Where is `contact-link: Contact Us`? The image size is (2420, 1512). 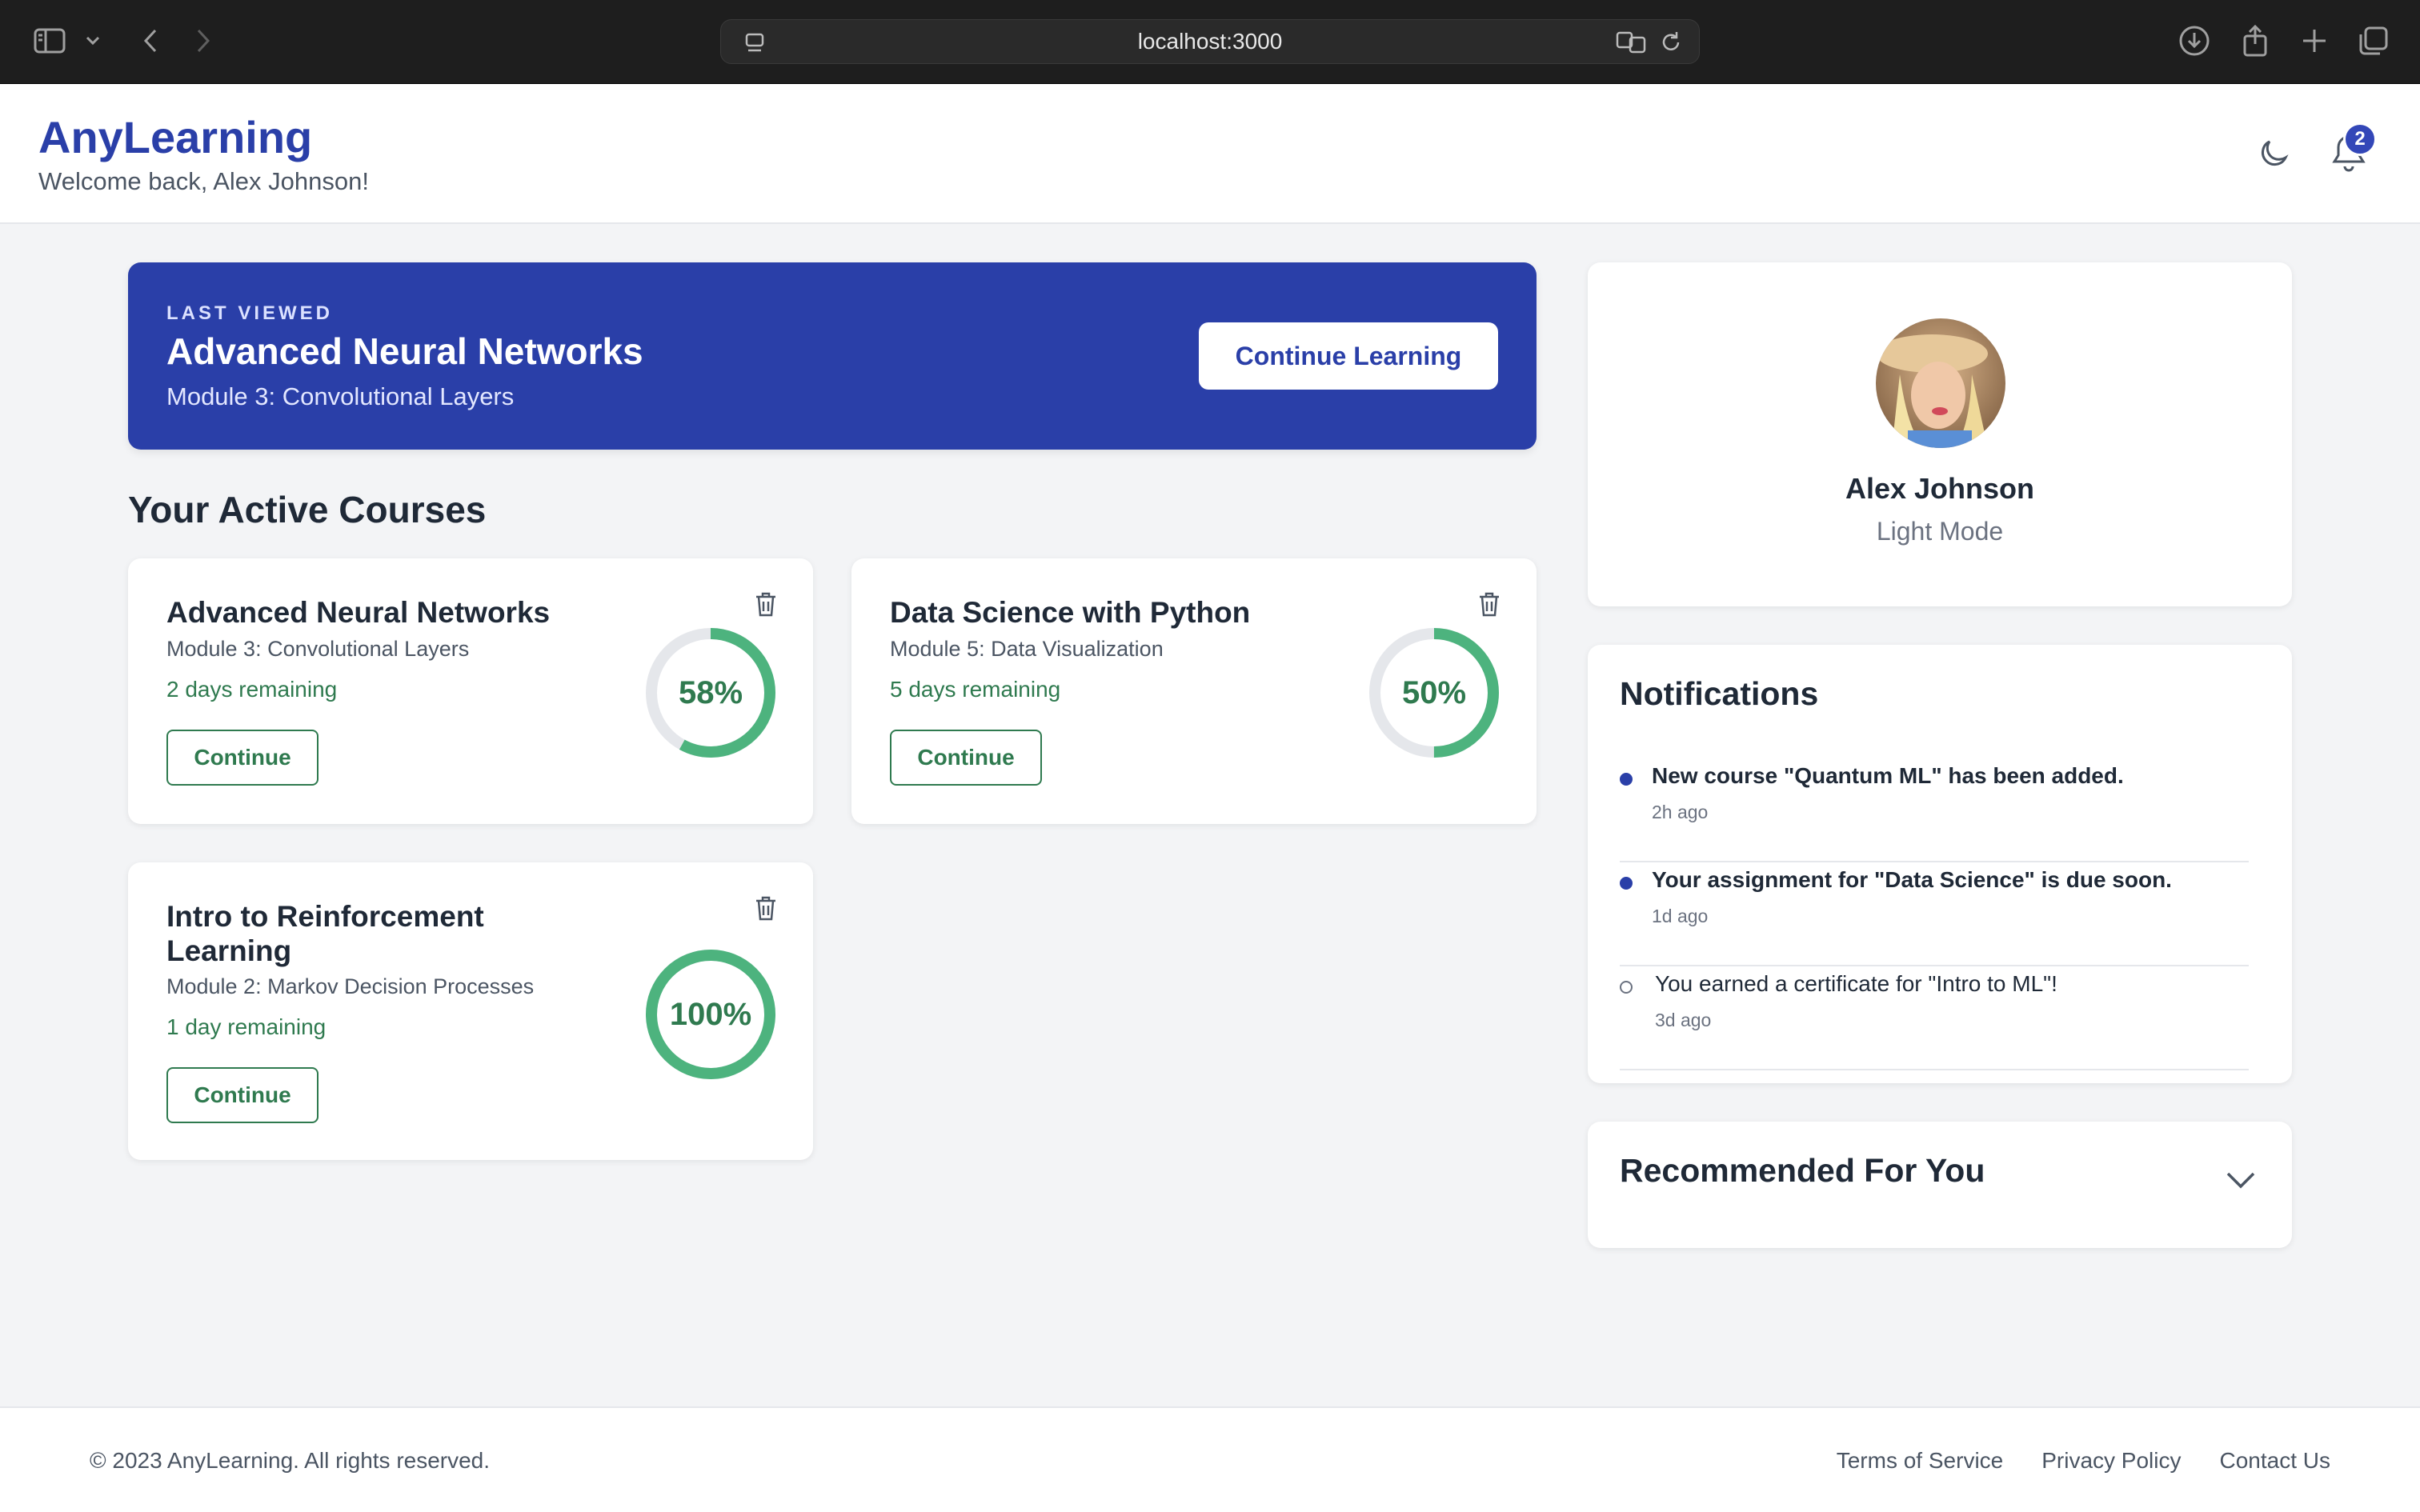 contact-link: Contact Us is located at coordinates (2275, 1461).